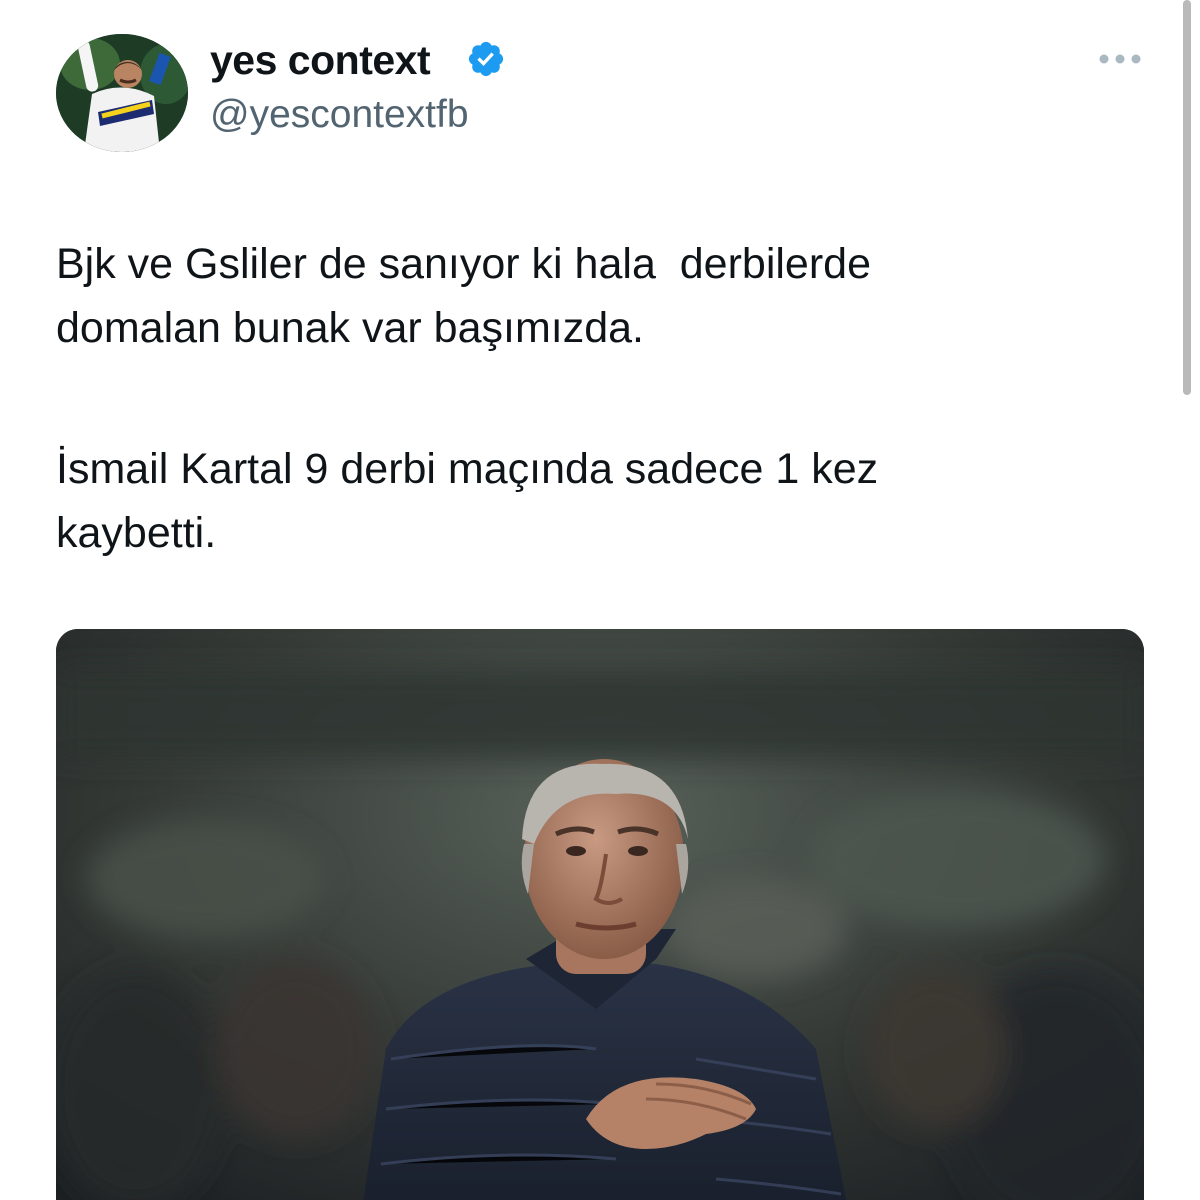 This screenshot has height=1200, width=1200. I want to click on author-handle: @yescontextfb, so click(339, 115).